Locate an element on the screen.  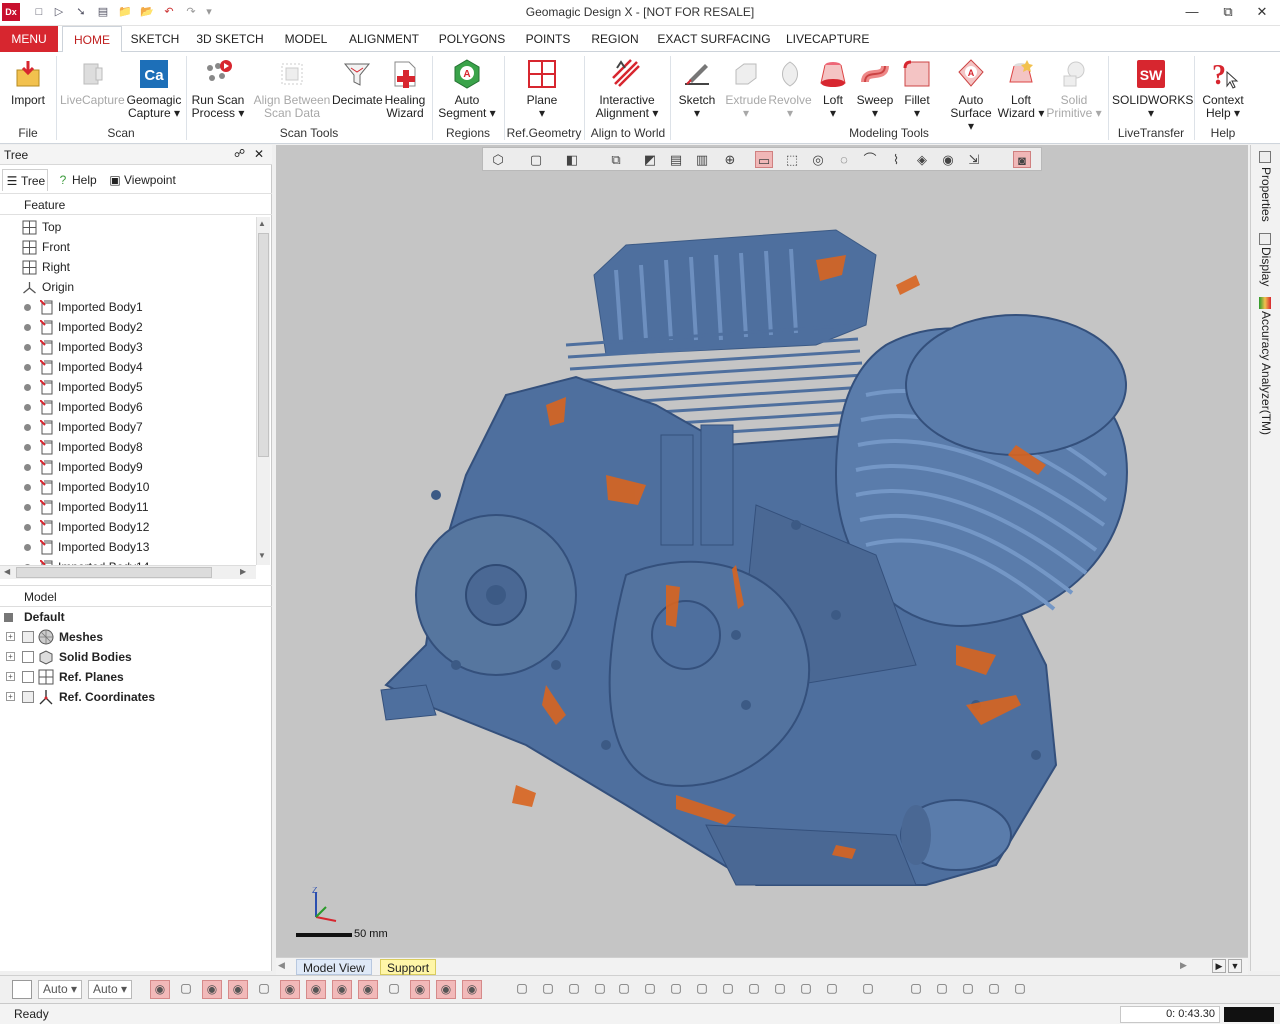
sweep-button: Sweep ▾ is located at coordinates (875, 89).